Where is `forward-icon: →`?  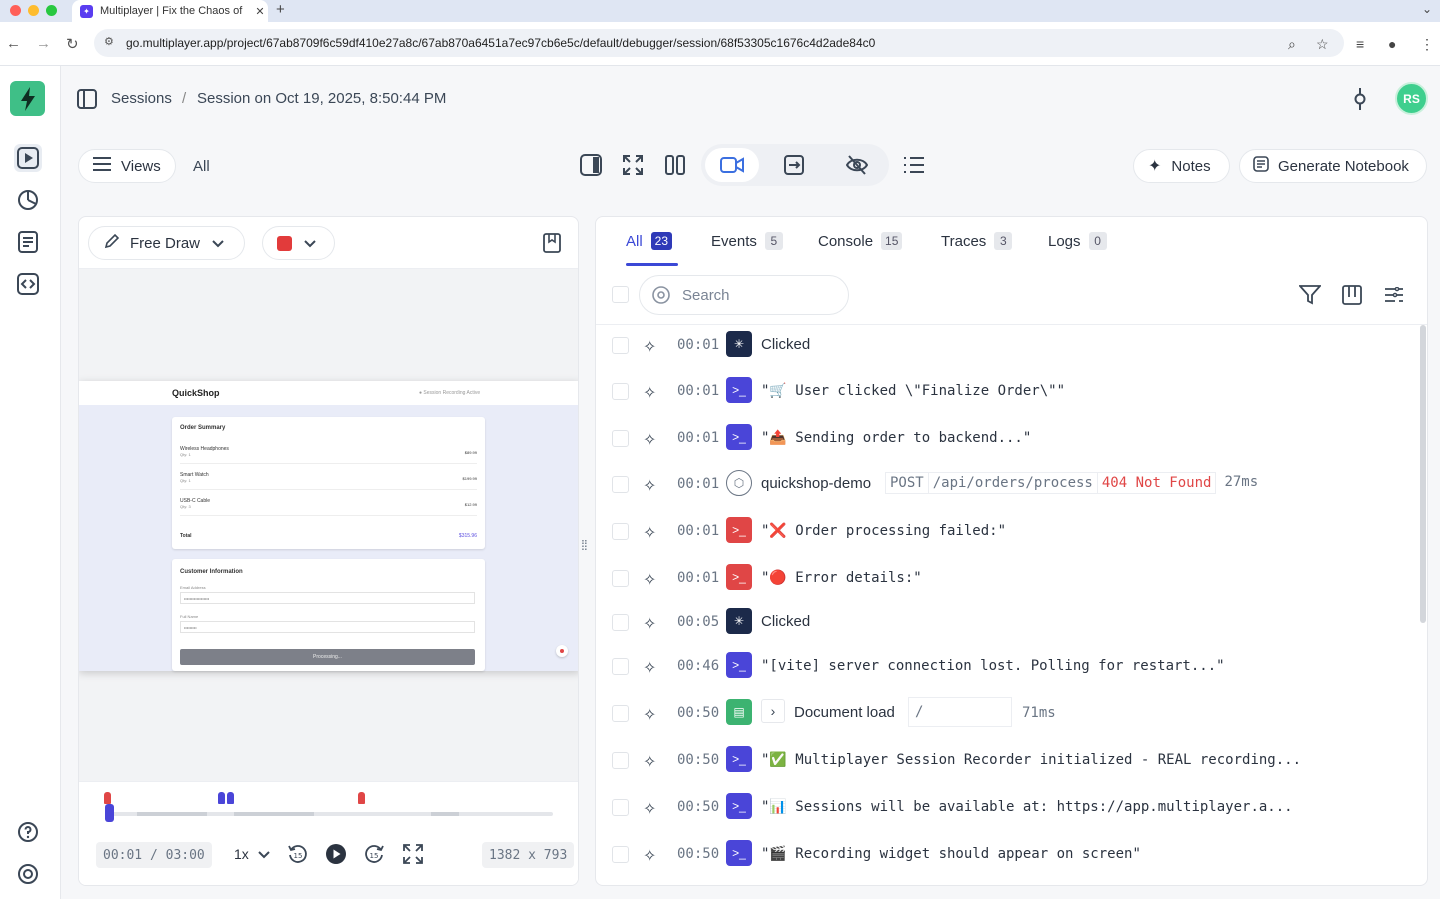 forward-icon: → is located at coordinates (43, 43).